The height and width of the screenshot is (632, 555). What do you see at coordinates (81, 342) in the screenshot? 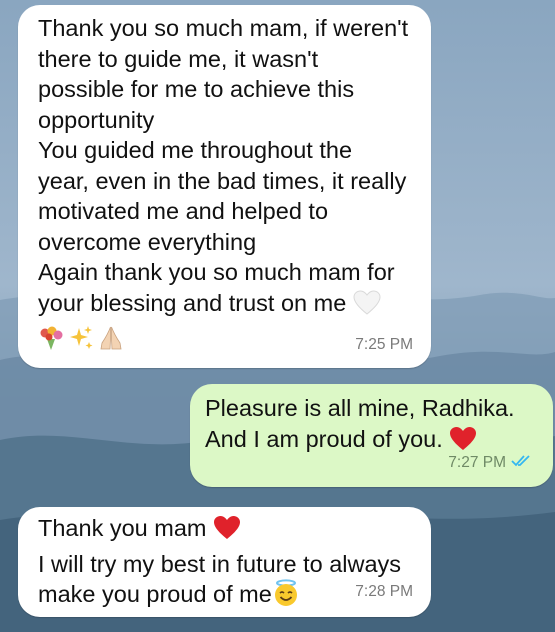
I see `sparkles-icon` at bounding box center [81, 342].